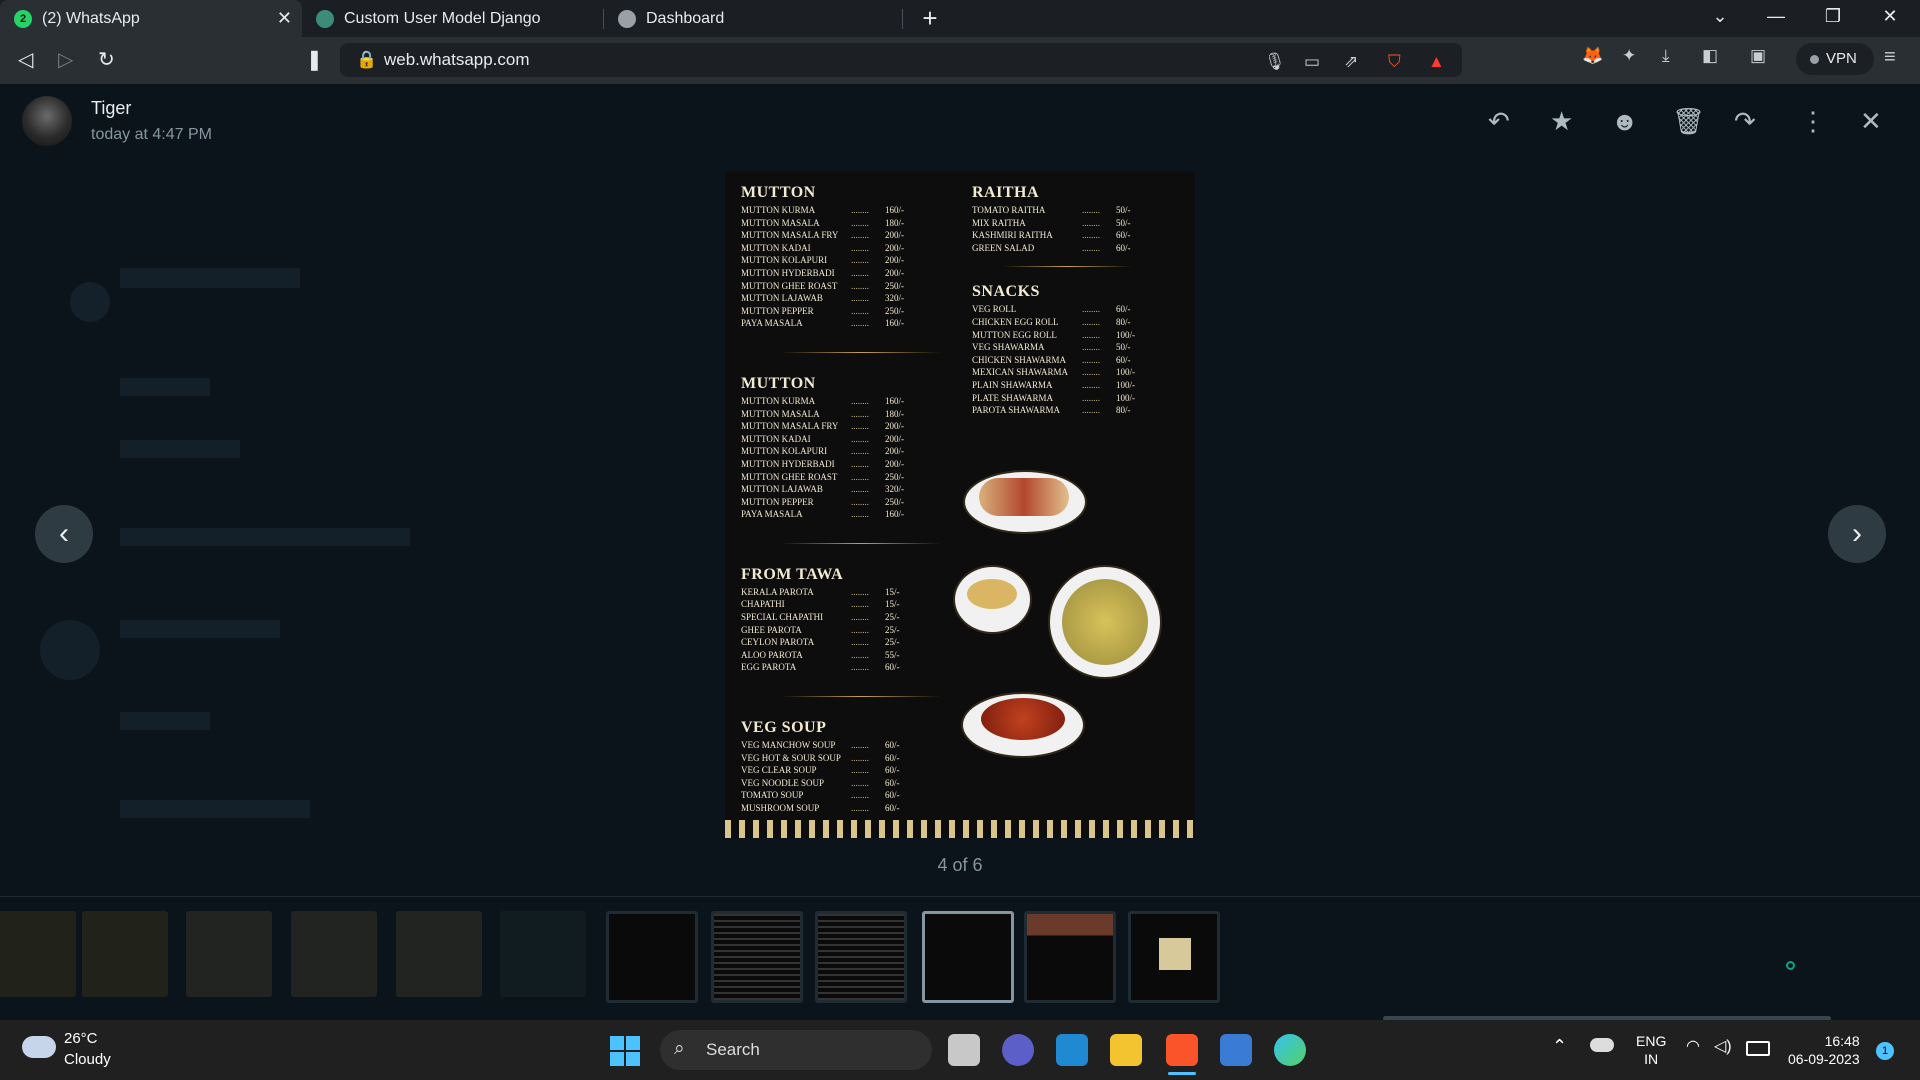 This screenshot has height=1080, width=1920. Describe the element at coordinates (1394, 62) in the screenshot. I see `brave-shields-icon: ⛉` at that location.